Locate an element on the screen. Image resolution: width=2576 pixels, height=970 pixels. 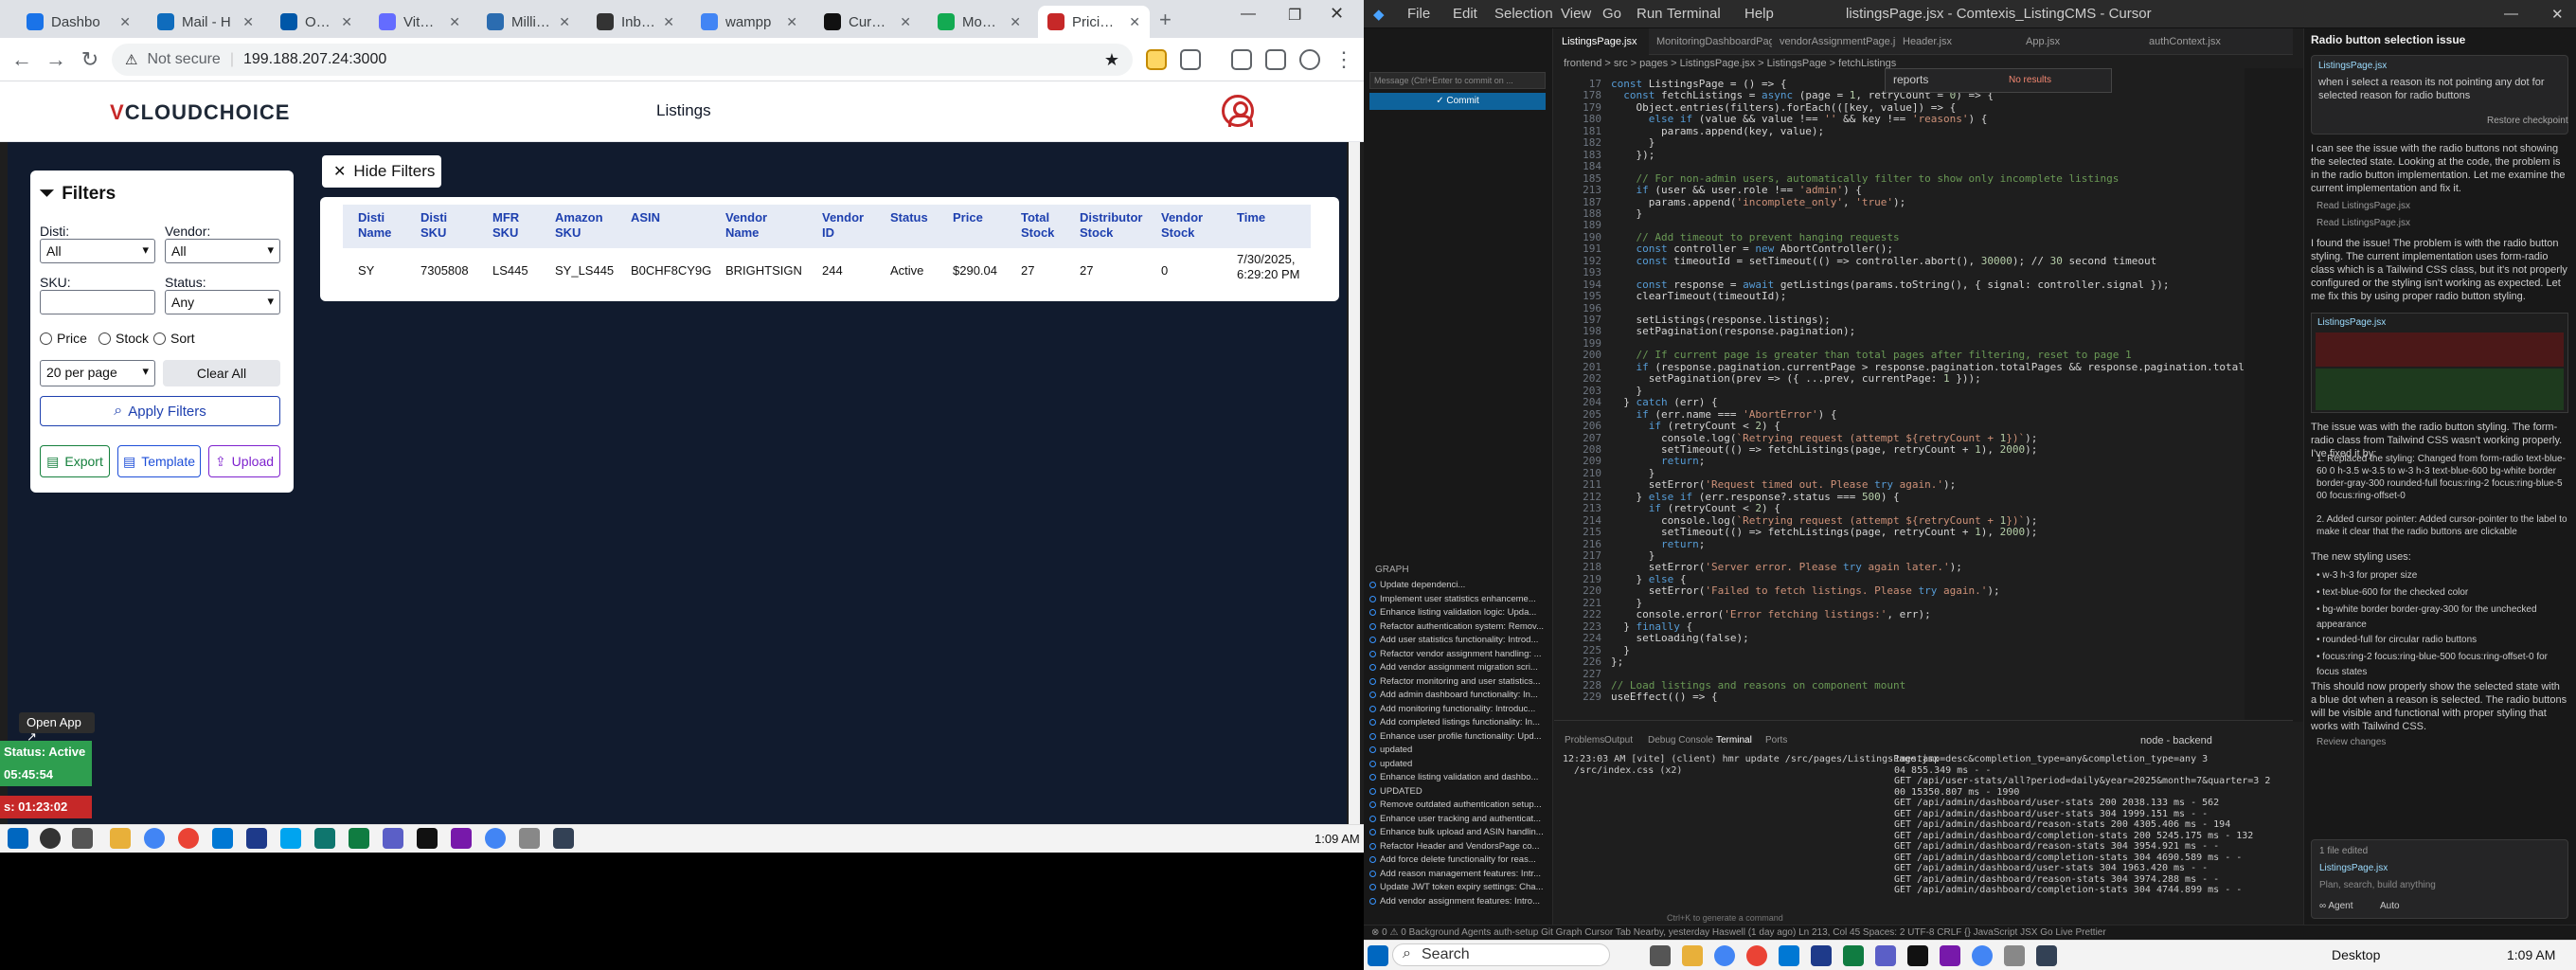
browser-tab: Millisec ✕ is located at coordinates (528, 22).